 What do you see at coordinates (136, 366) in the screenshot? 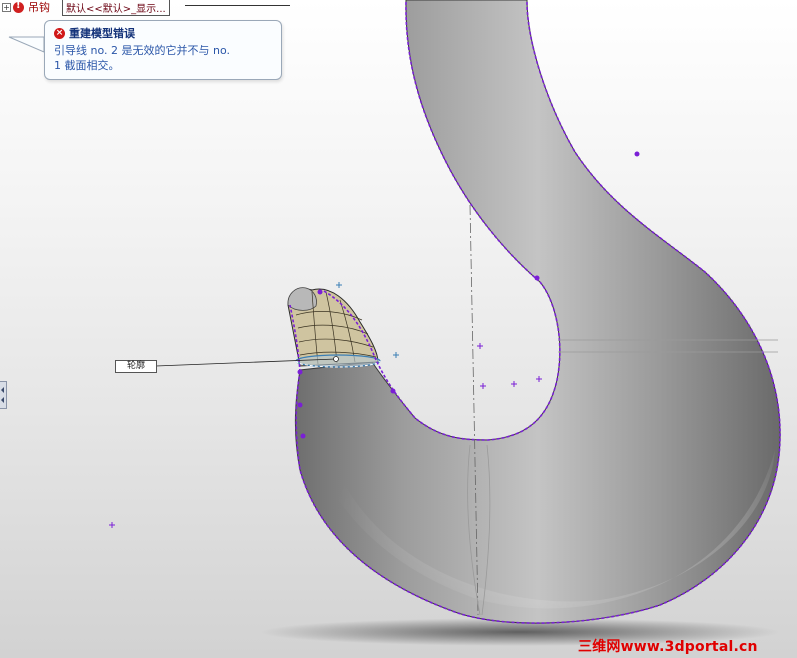
I see `profile-callout-label: 轮廓` at bounding box center [136, 366].